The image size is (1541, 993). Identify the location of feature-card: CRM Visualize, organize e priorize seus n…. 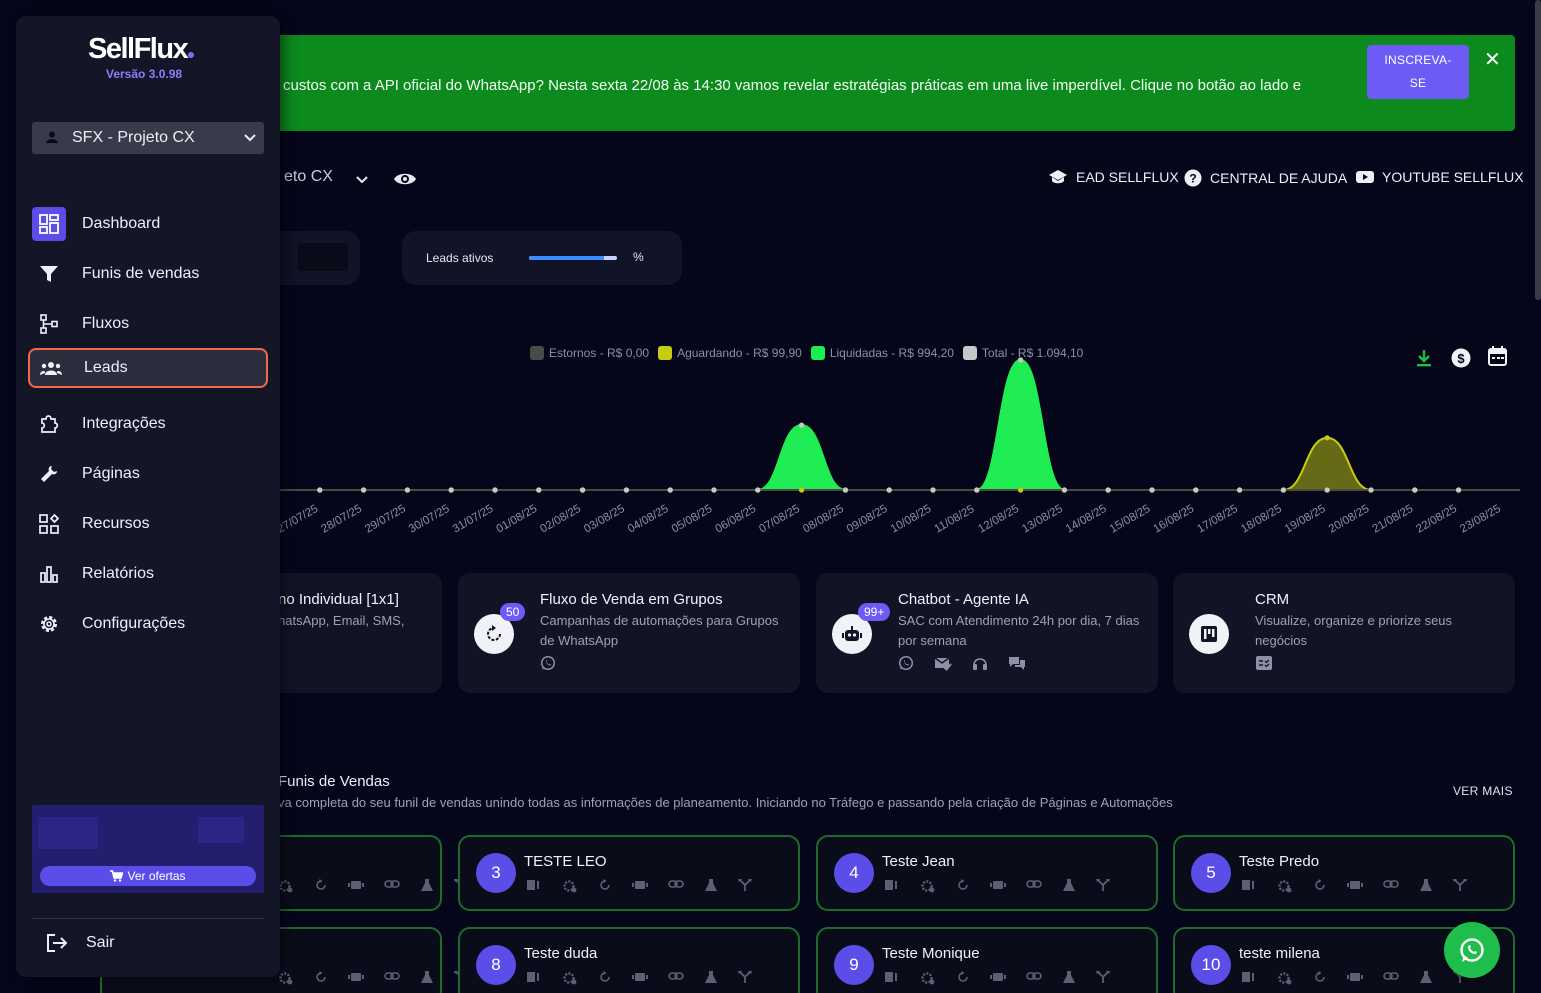
(1344, 633).